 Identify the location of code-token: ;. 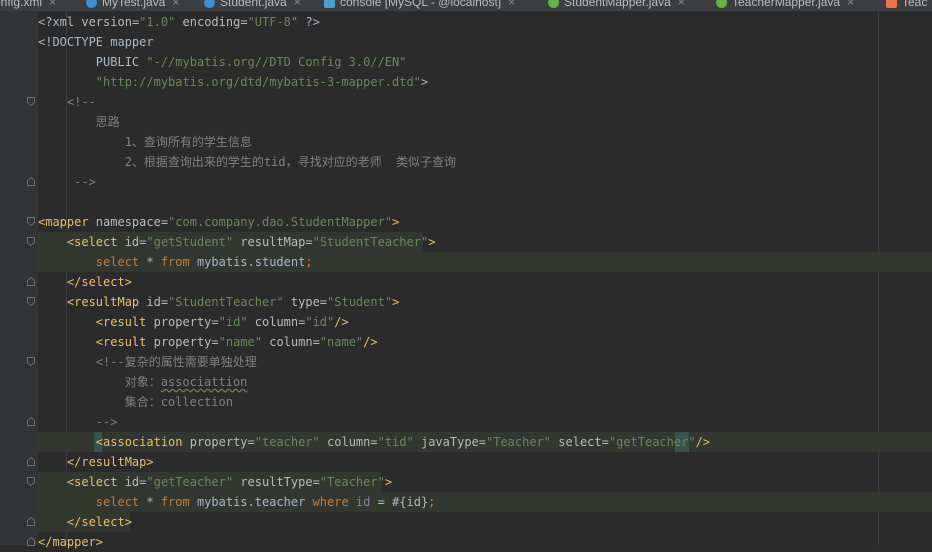
(309, 262).